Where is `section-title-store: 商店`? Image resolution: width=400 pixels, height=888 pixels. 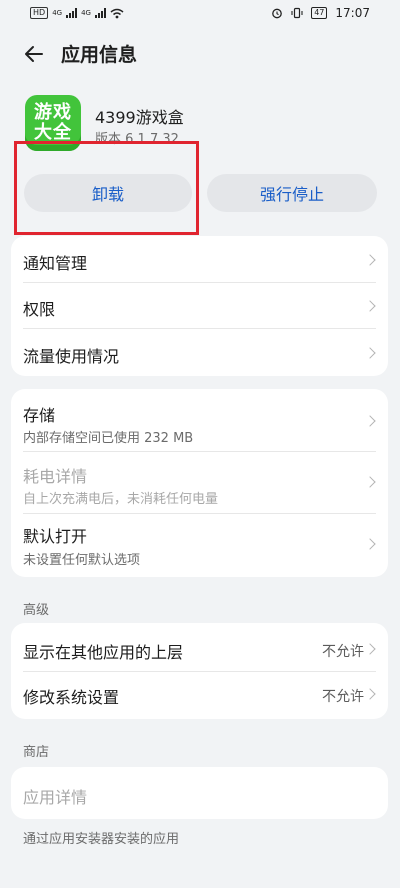
section-title-store: 商店 is located at coordinates (36, 752).